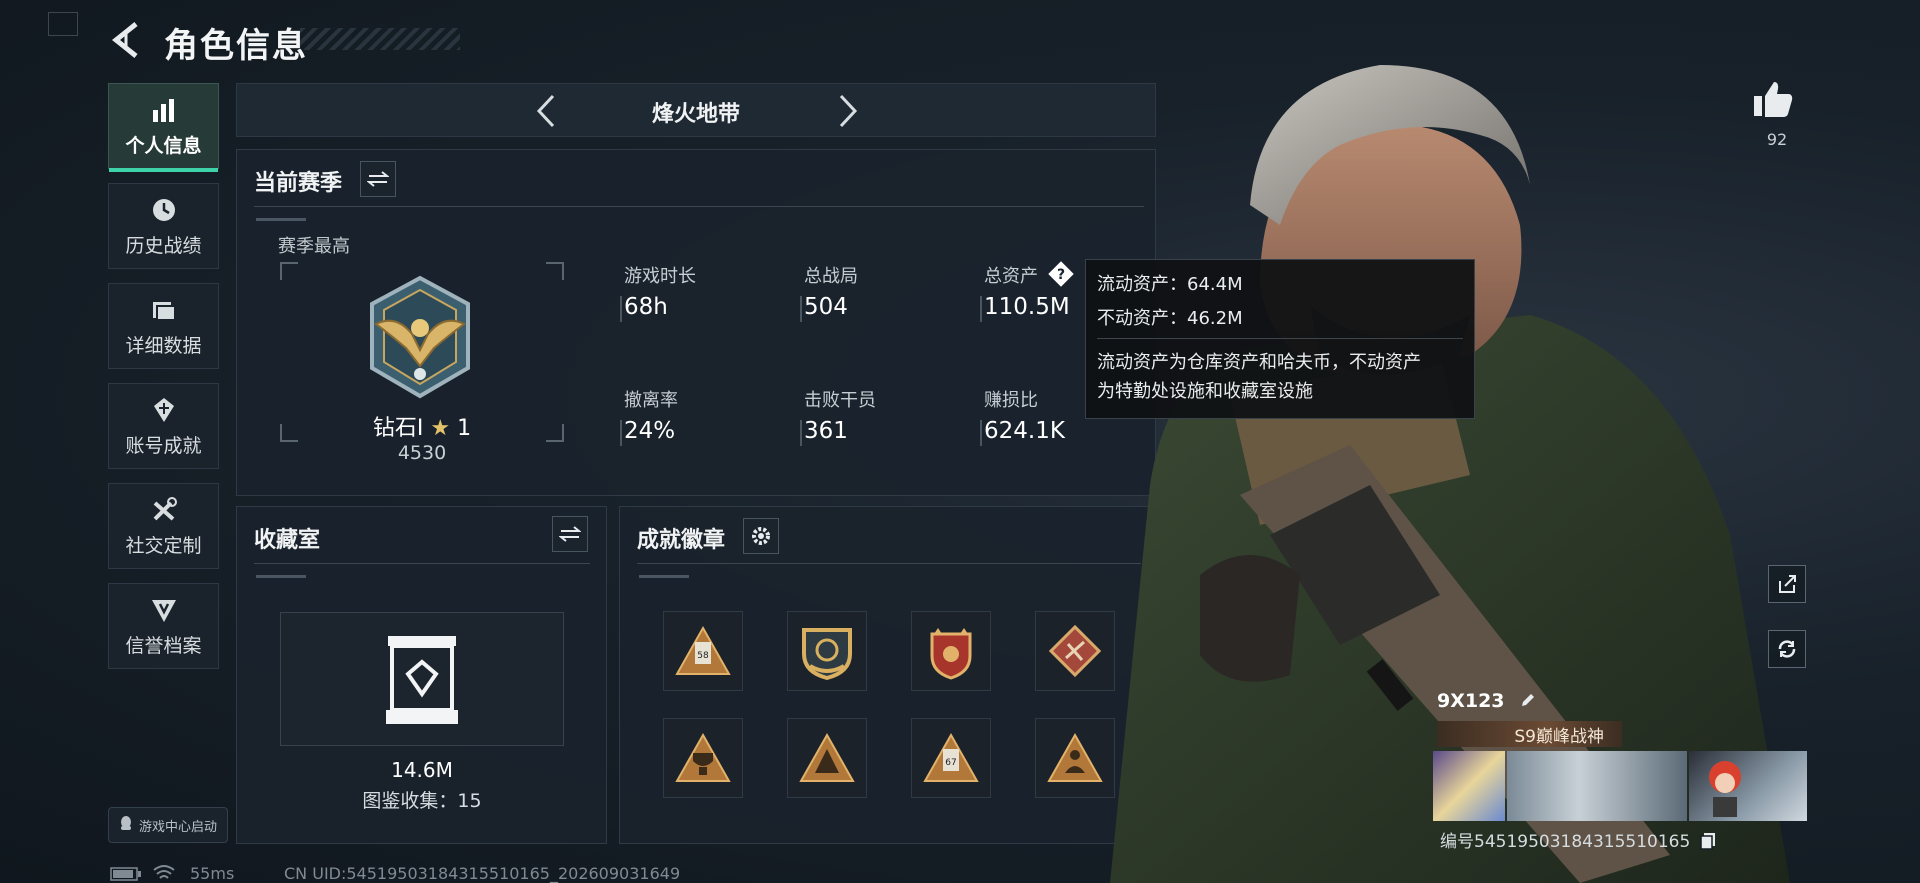 This screenshot has height=883, width=1920. What do you see at coordinates (422, 770) in the screenshot?
I see `collection-value: 14.6M` at bounding box center [422, 770].